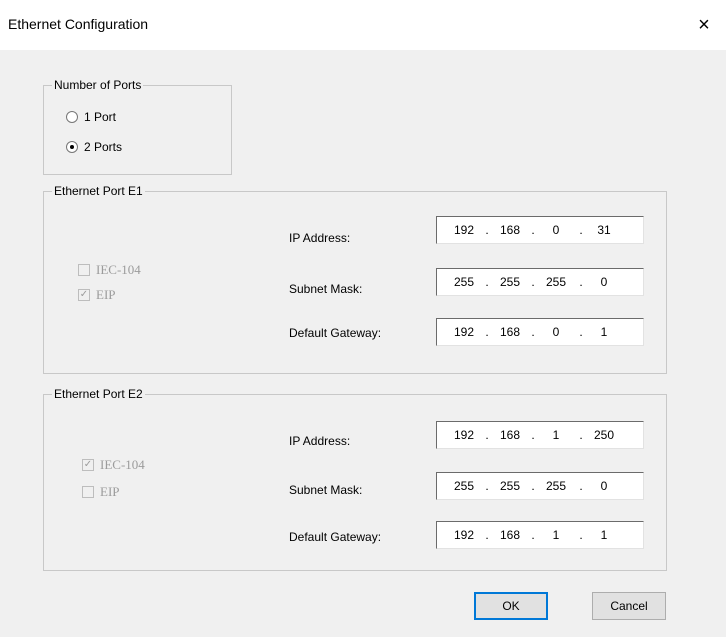  I want to click on radio-1-port: 1 Port, so click(91, 117).